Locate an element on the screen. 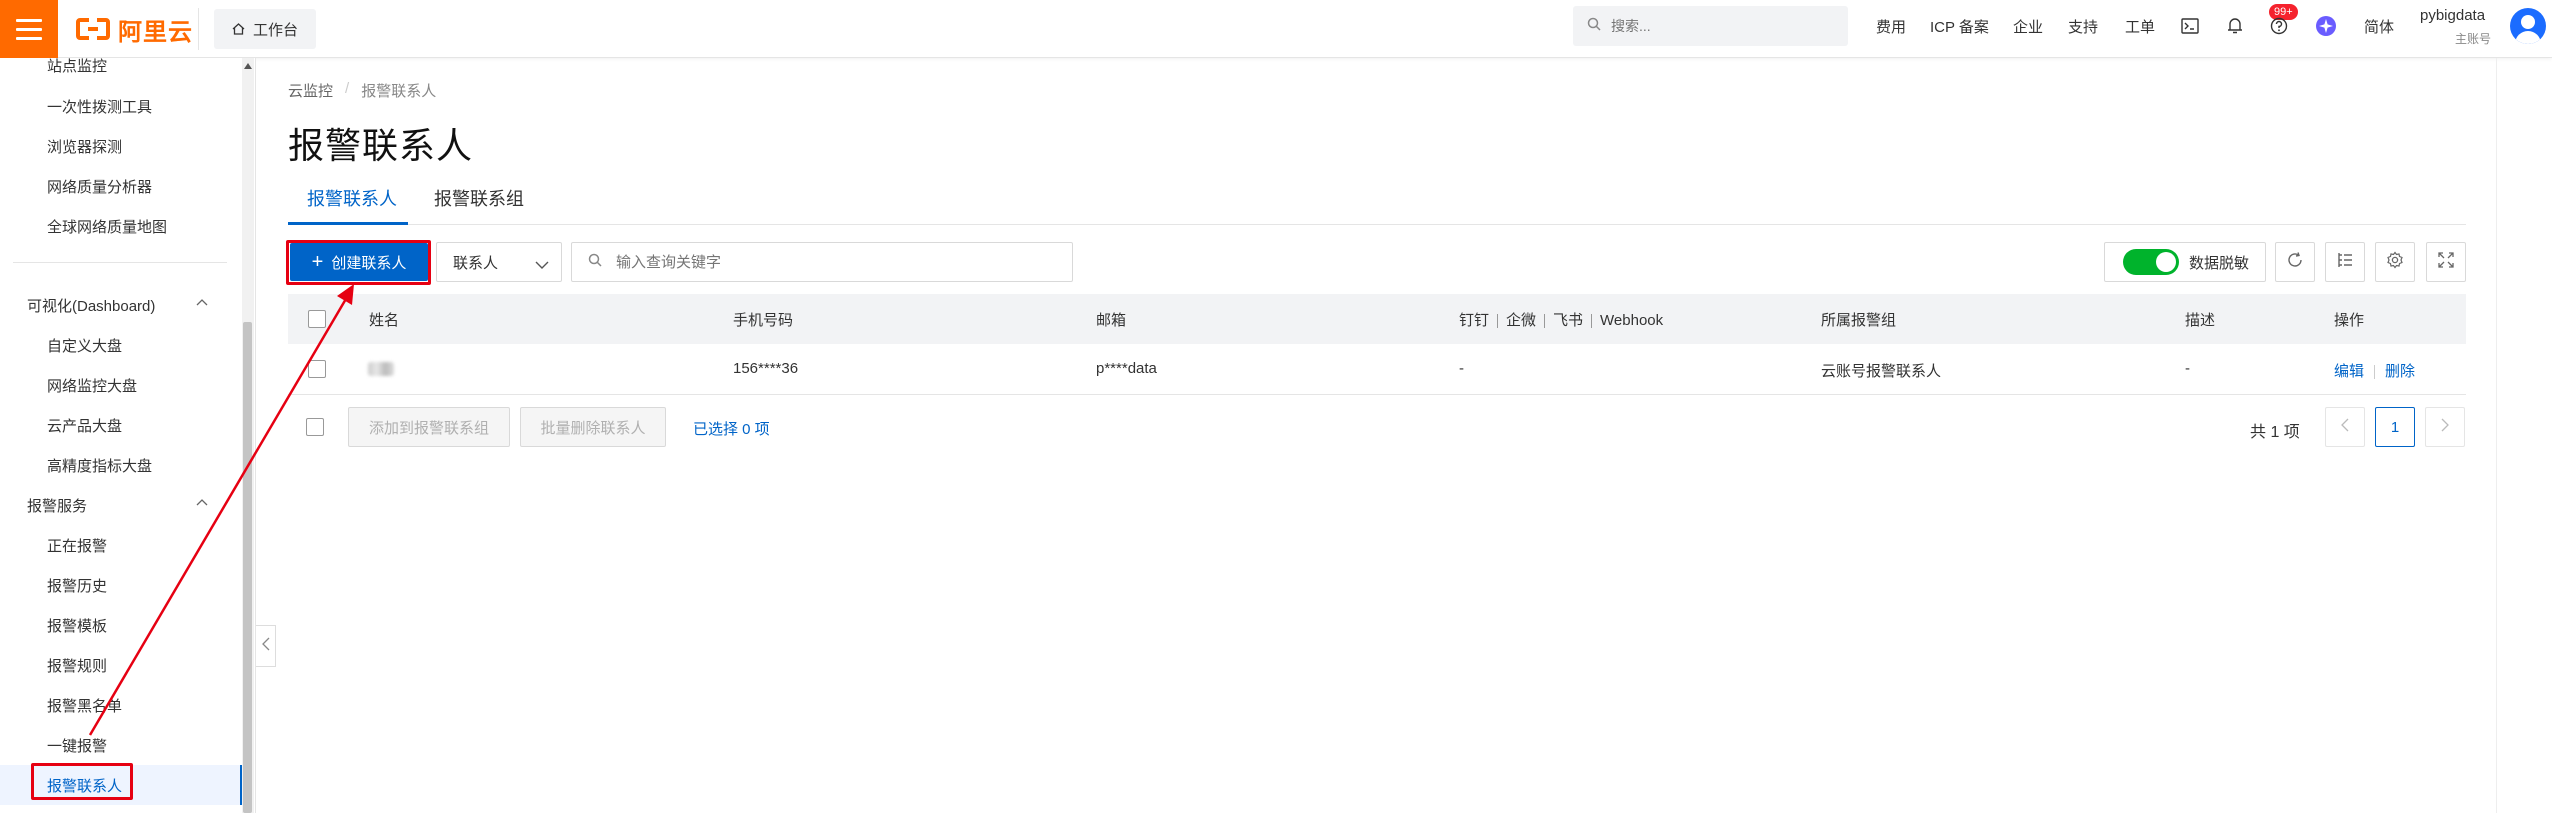  sidebar-item-alarm-blacklist: 报警黑名单 is located at coordinates (84, 705).